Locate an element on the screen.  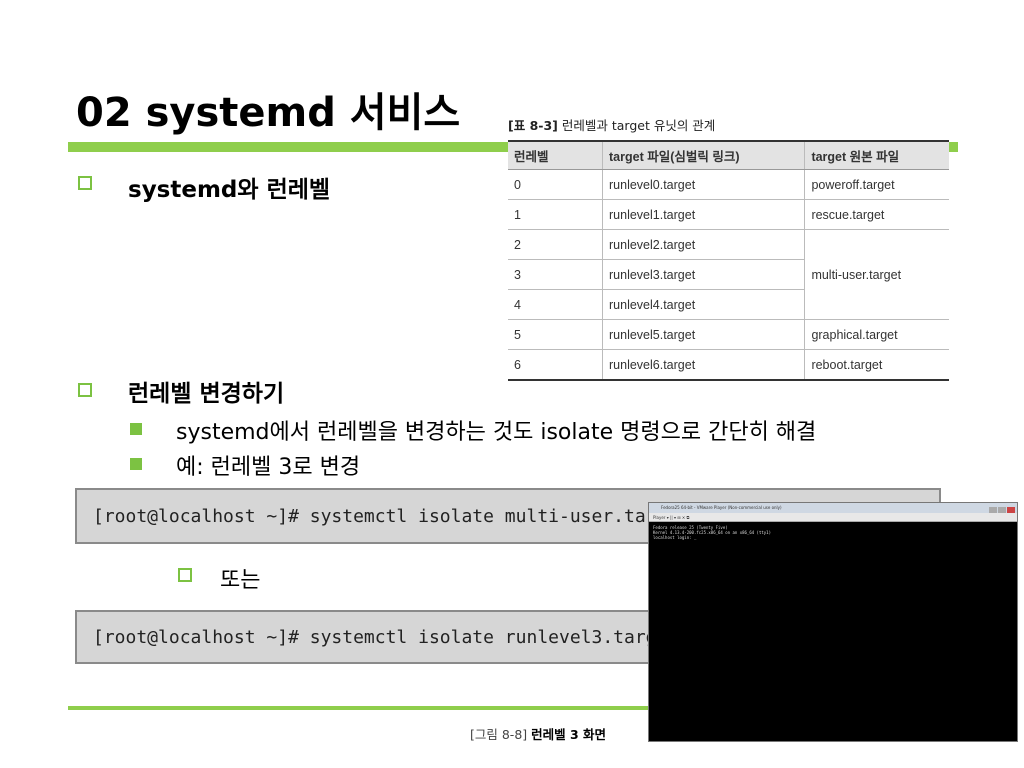
table-row: 2 runlevel2.target multi-user.target is located at coordinates (728, 274).